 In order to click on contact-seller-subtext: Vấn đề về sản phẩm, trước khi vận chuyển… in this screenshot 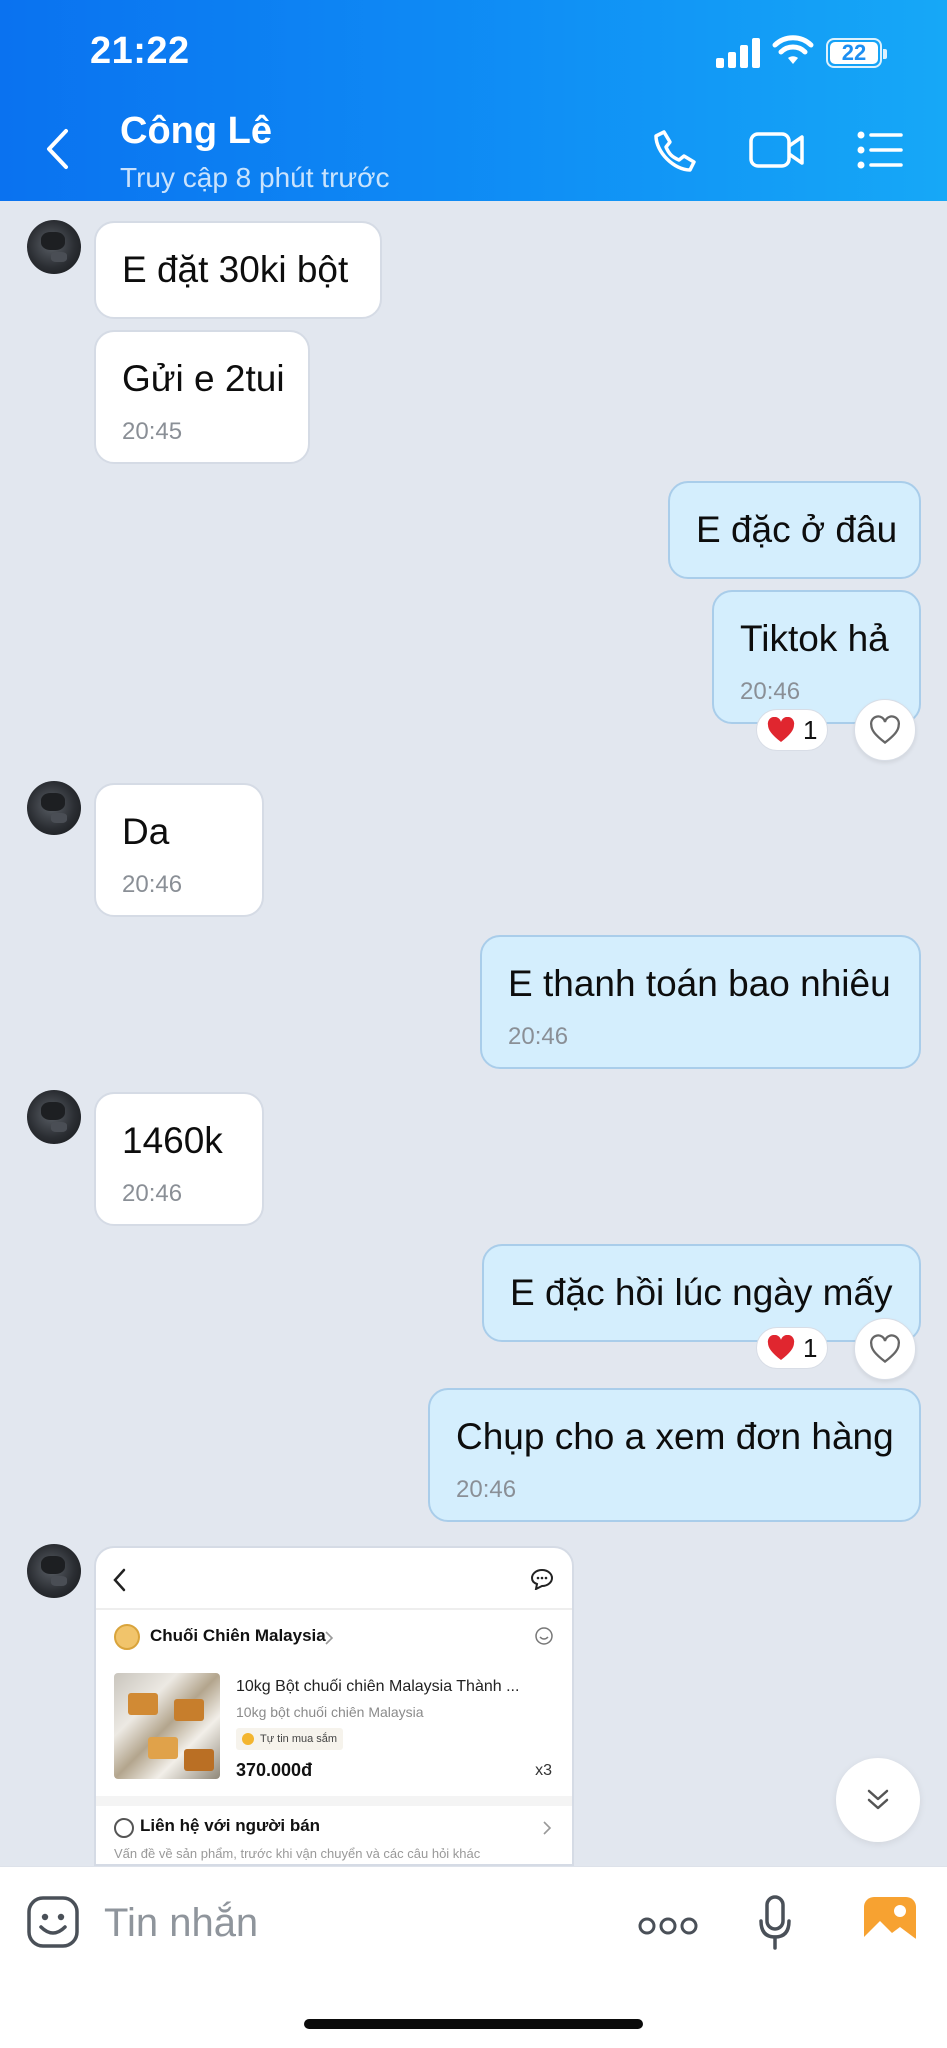, I will do `click(297, 1853)`.